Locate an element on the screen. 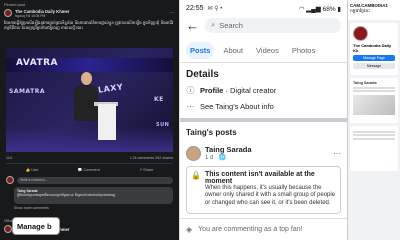 Image resolution: width=400 pixels, height=240 pixels. profile-type-row: ⓘ Profile · Digital creator is located at coordinates (263, 90).